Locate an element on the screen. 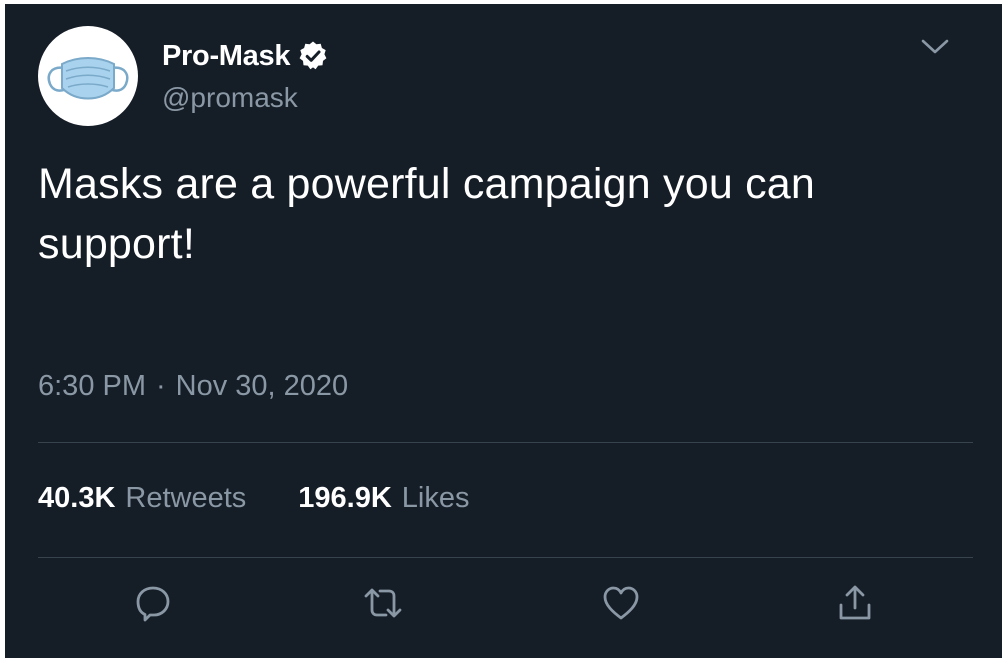 This screenshot has width=1008, height=662. avatar is located at coordinates (88, 76).